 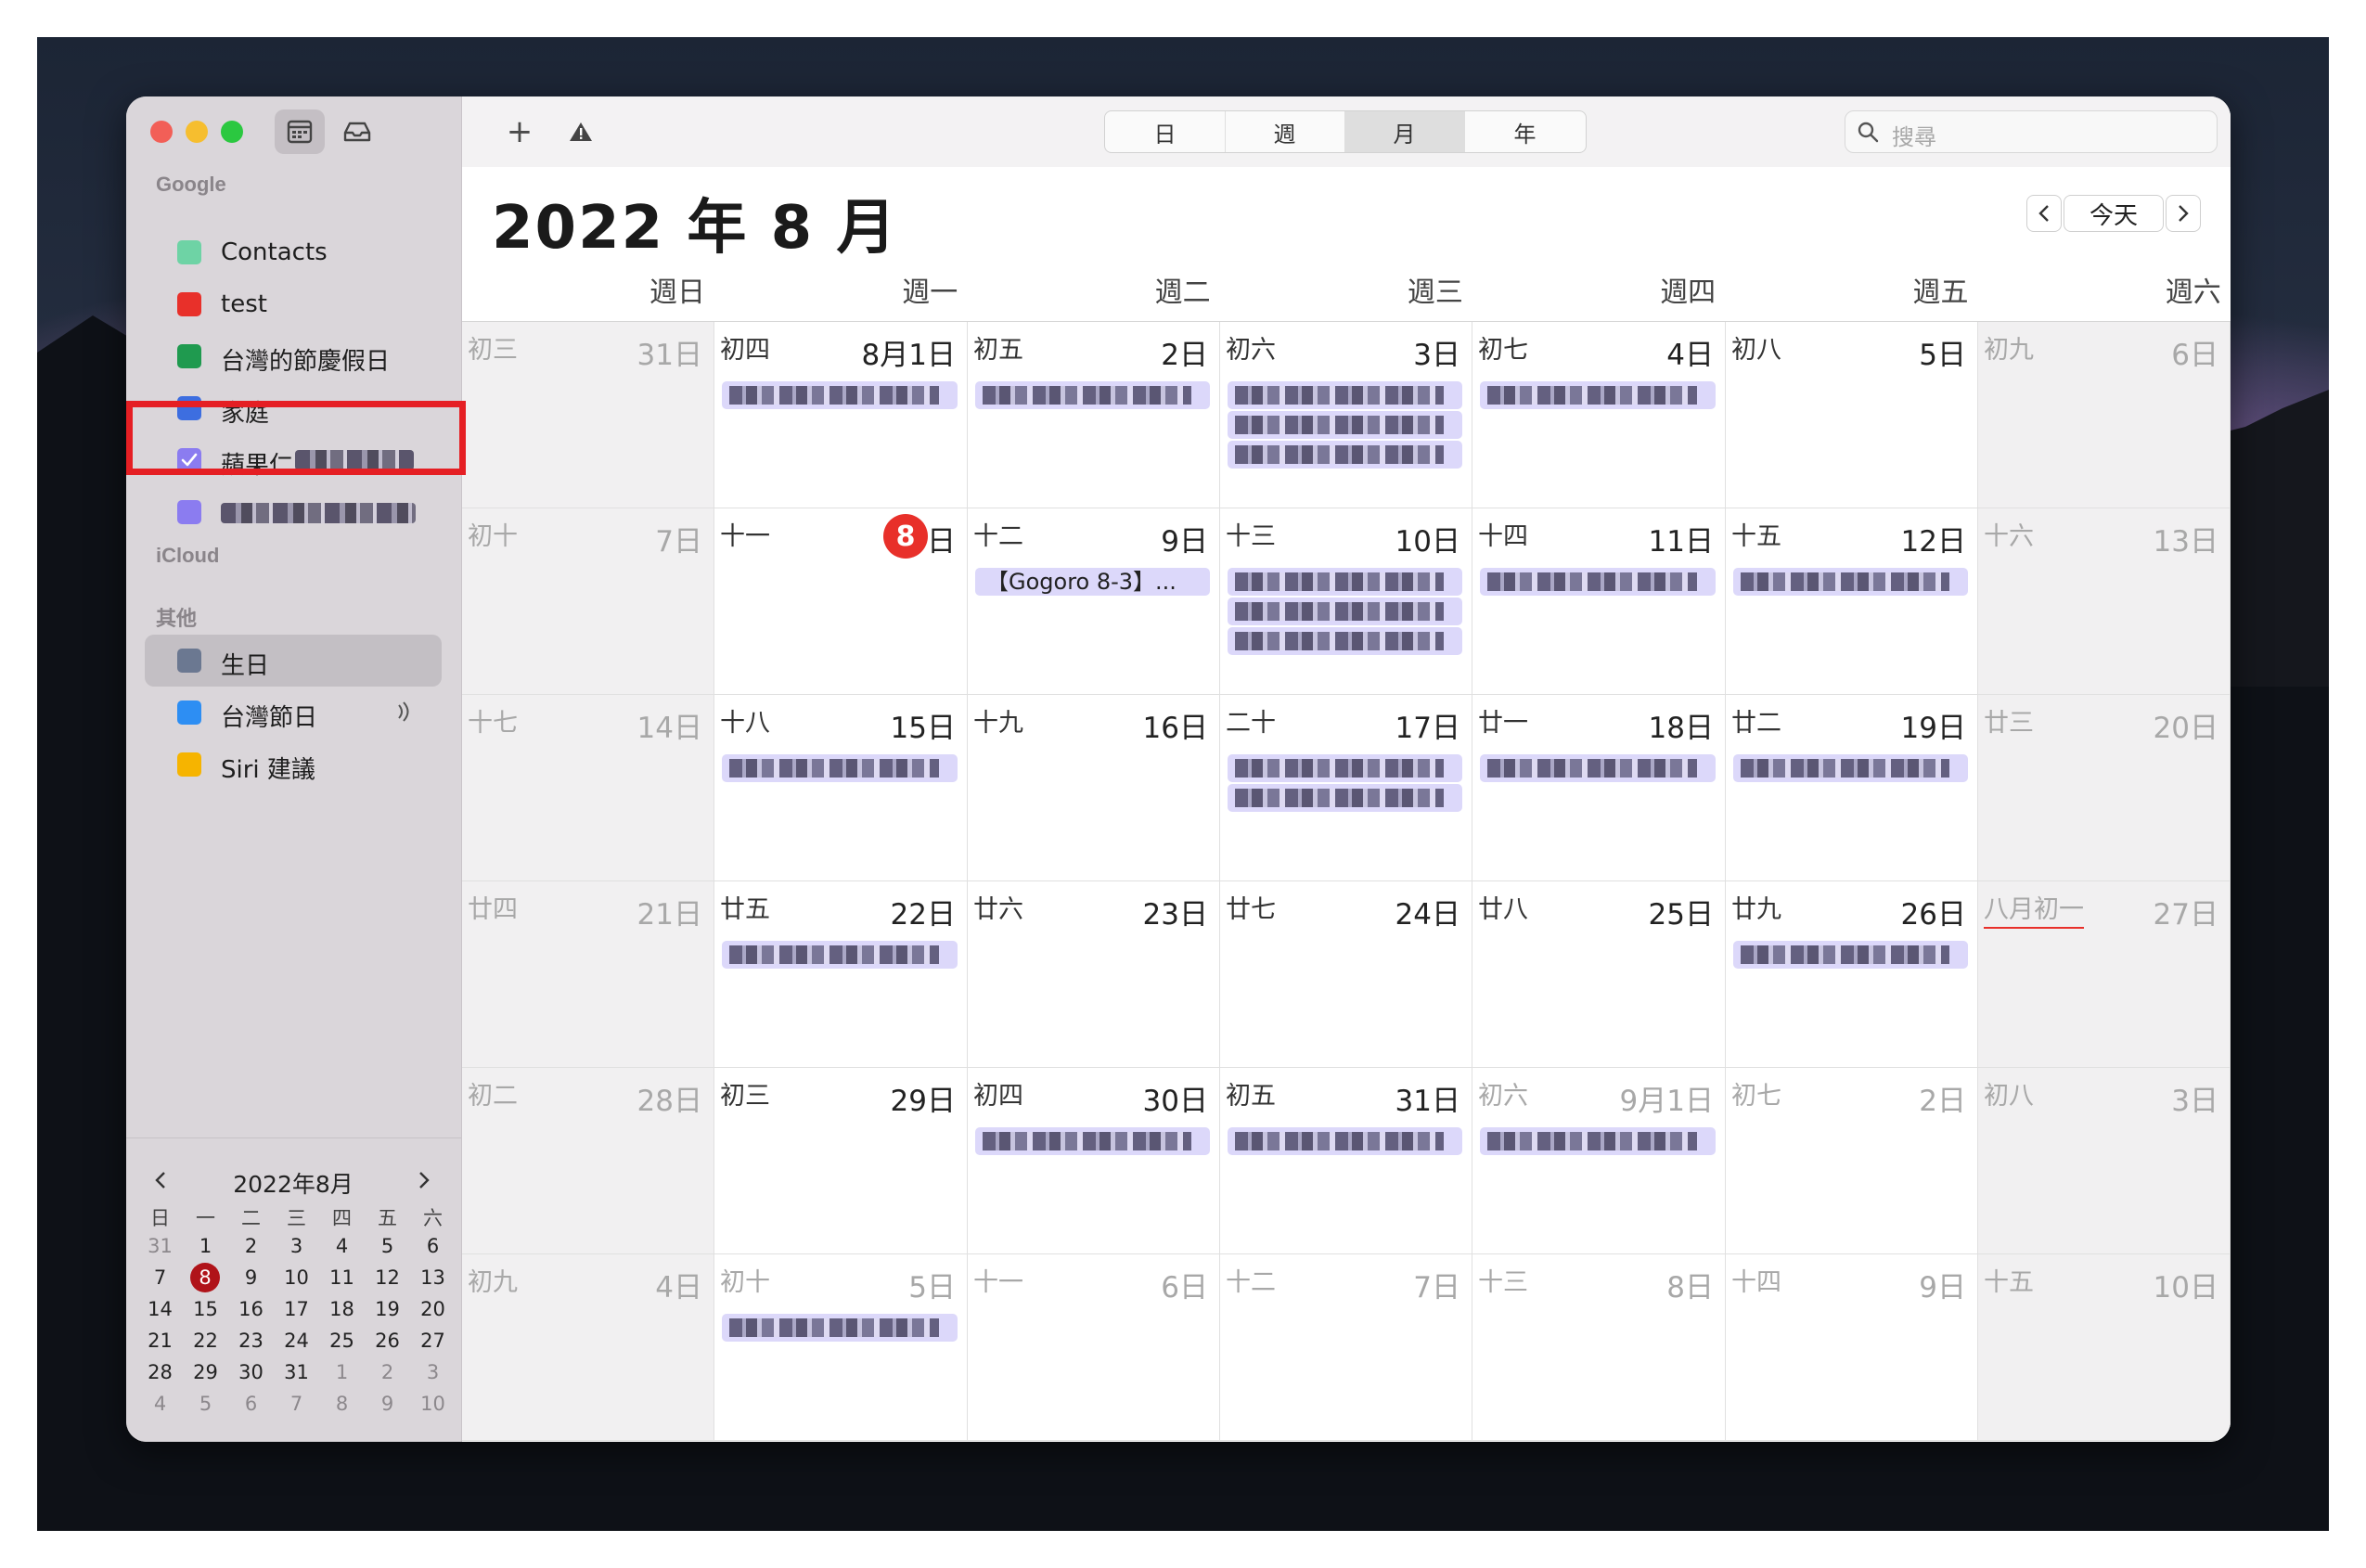 I want to click on calendar-item-contacts: Contacts, so click(x=293, y=252).